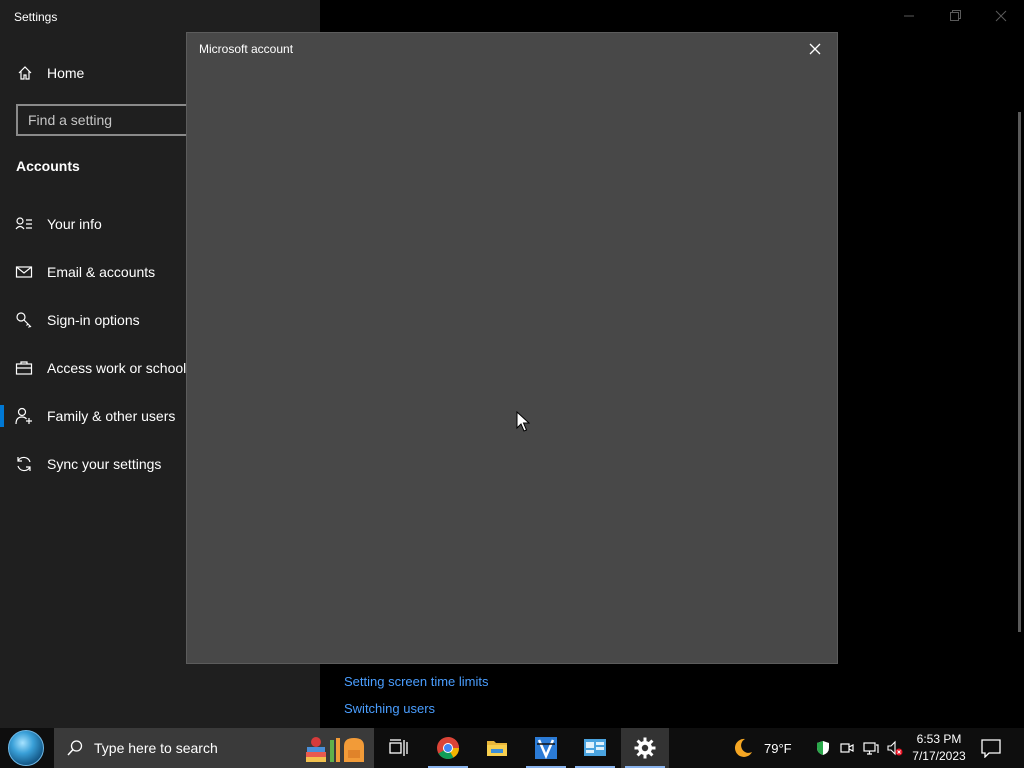 The height and width of the screenshot is (768, 1024). I want to click on sidebar-item-label: Access work or school, so click(117, 368).